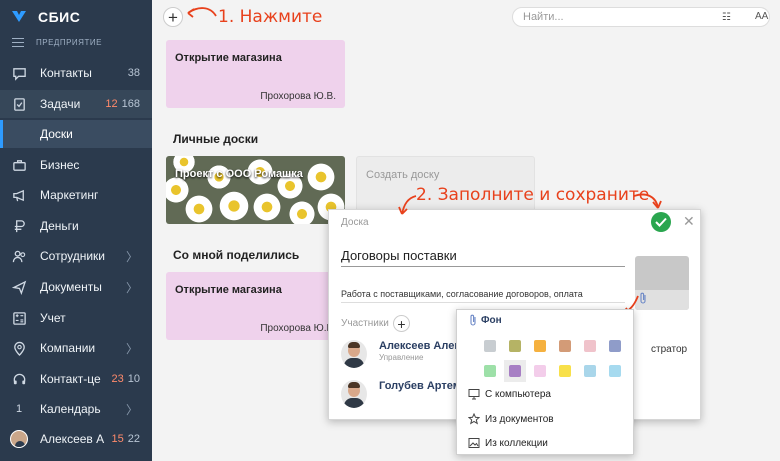 The image size is (780, 461). I want to click on sidebar-item-label: Бизнес, so click(60, 165).